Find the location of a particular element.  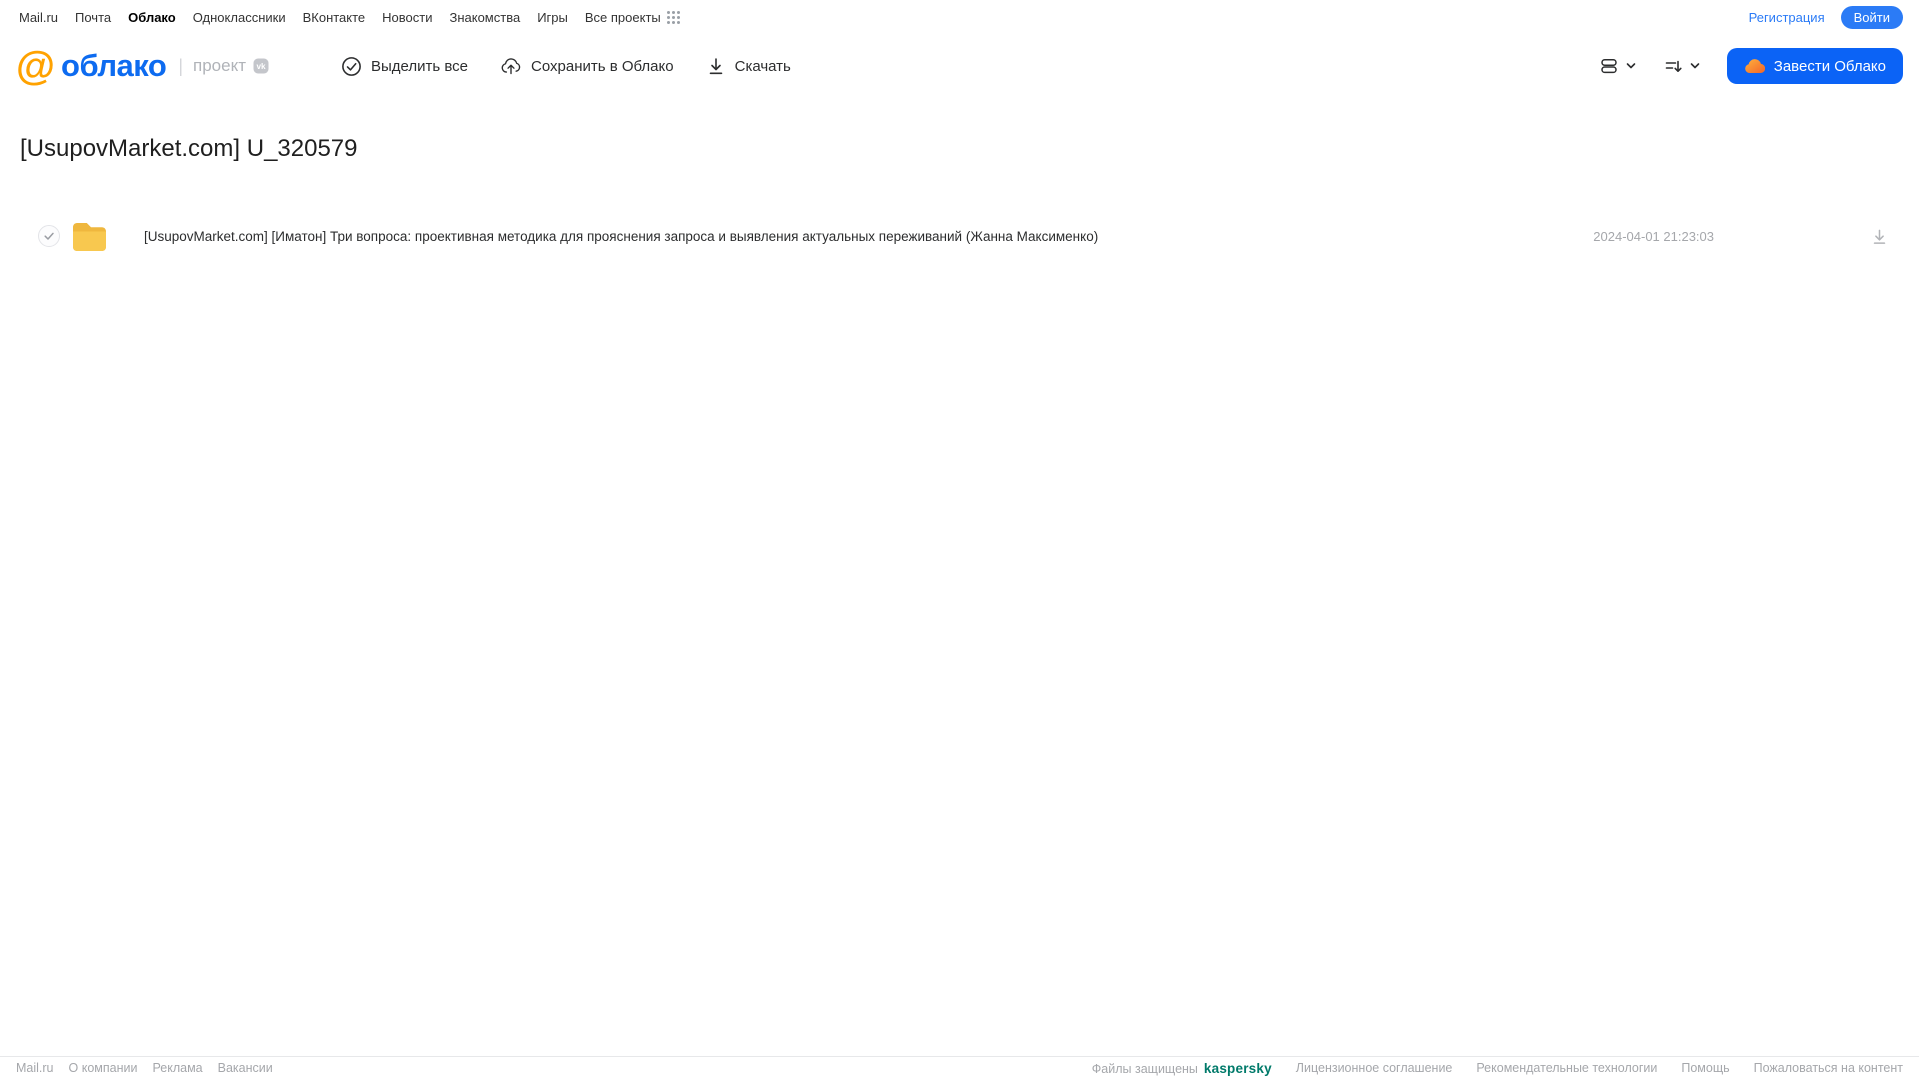

footer-link-ads: Реклама is located at coordinates (177, 1068).